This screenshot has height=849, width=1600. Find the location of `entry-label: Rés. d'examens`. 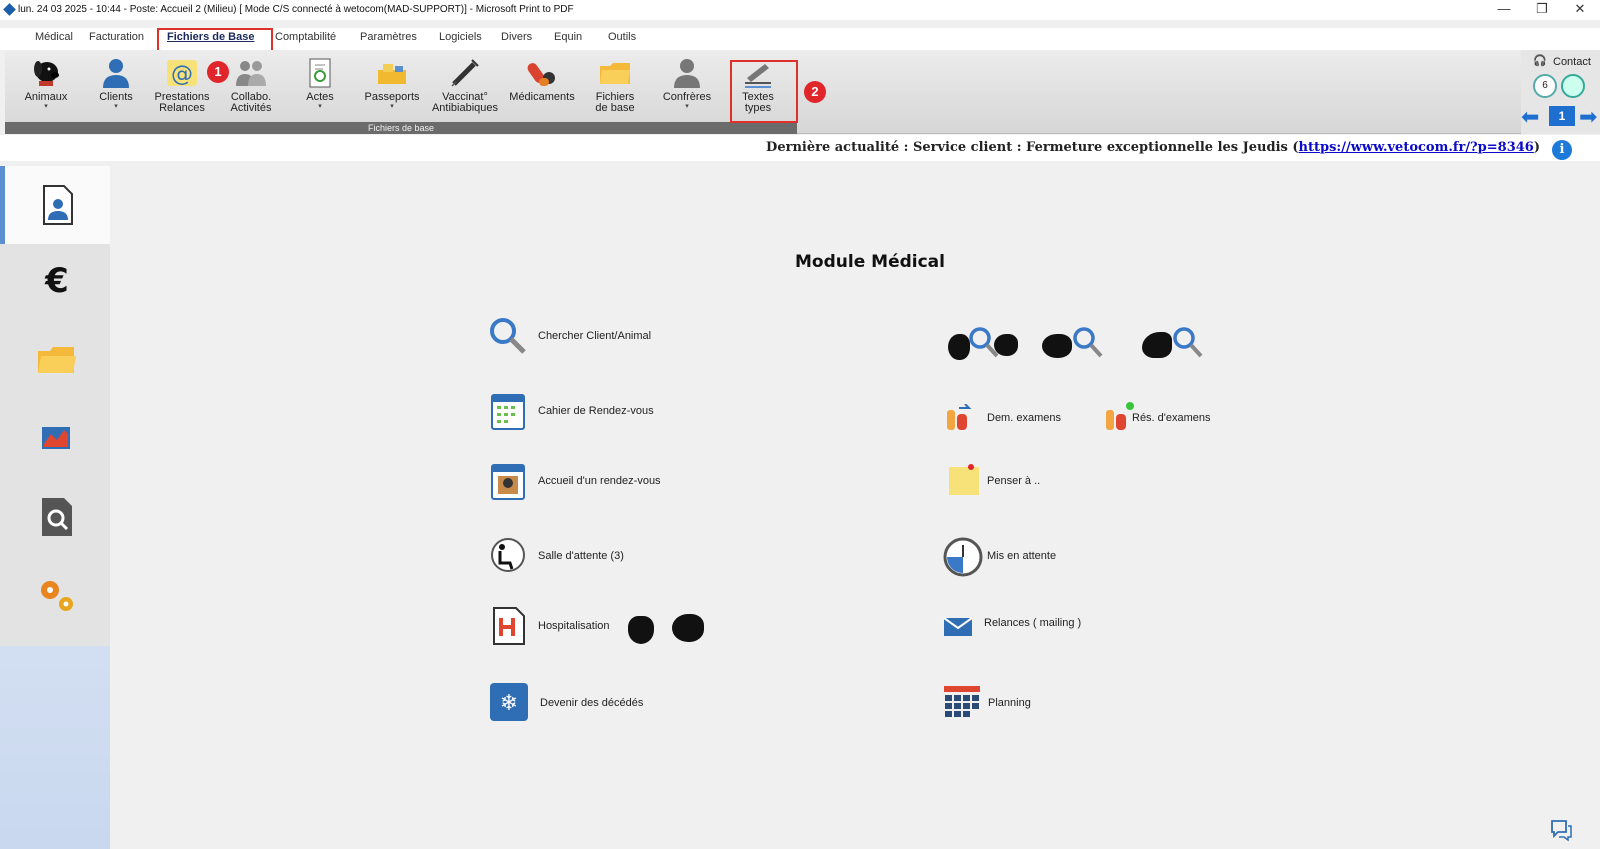

entry-label: Rés. d'examens is located at coordinates (1171, 418).